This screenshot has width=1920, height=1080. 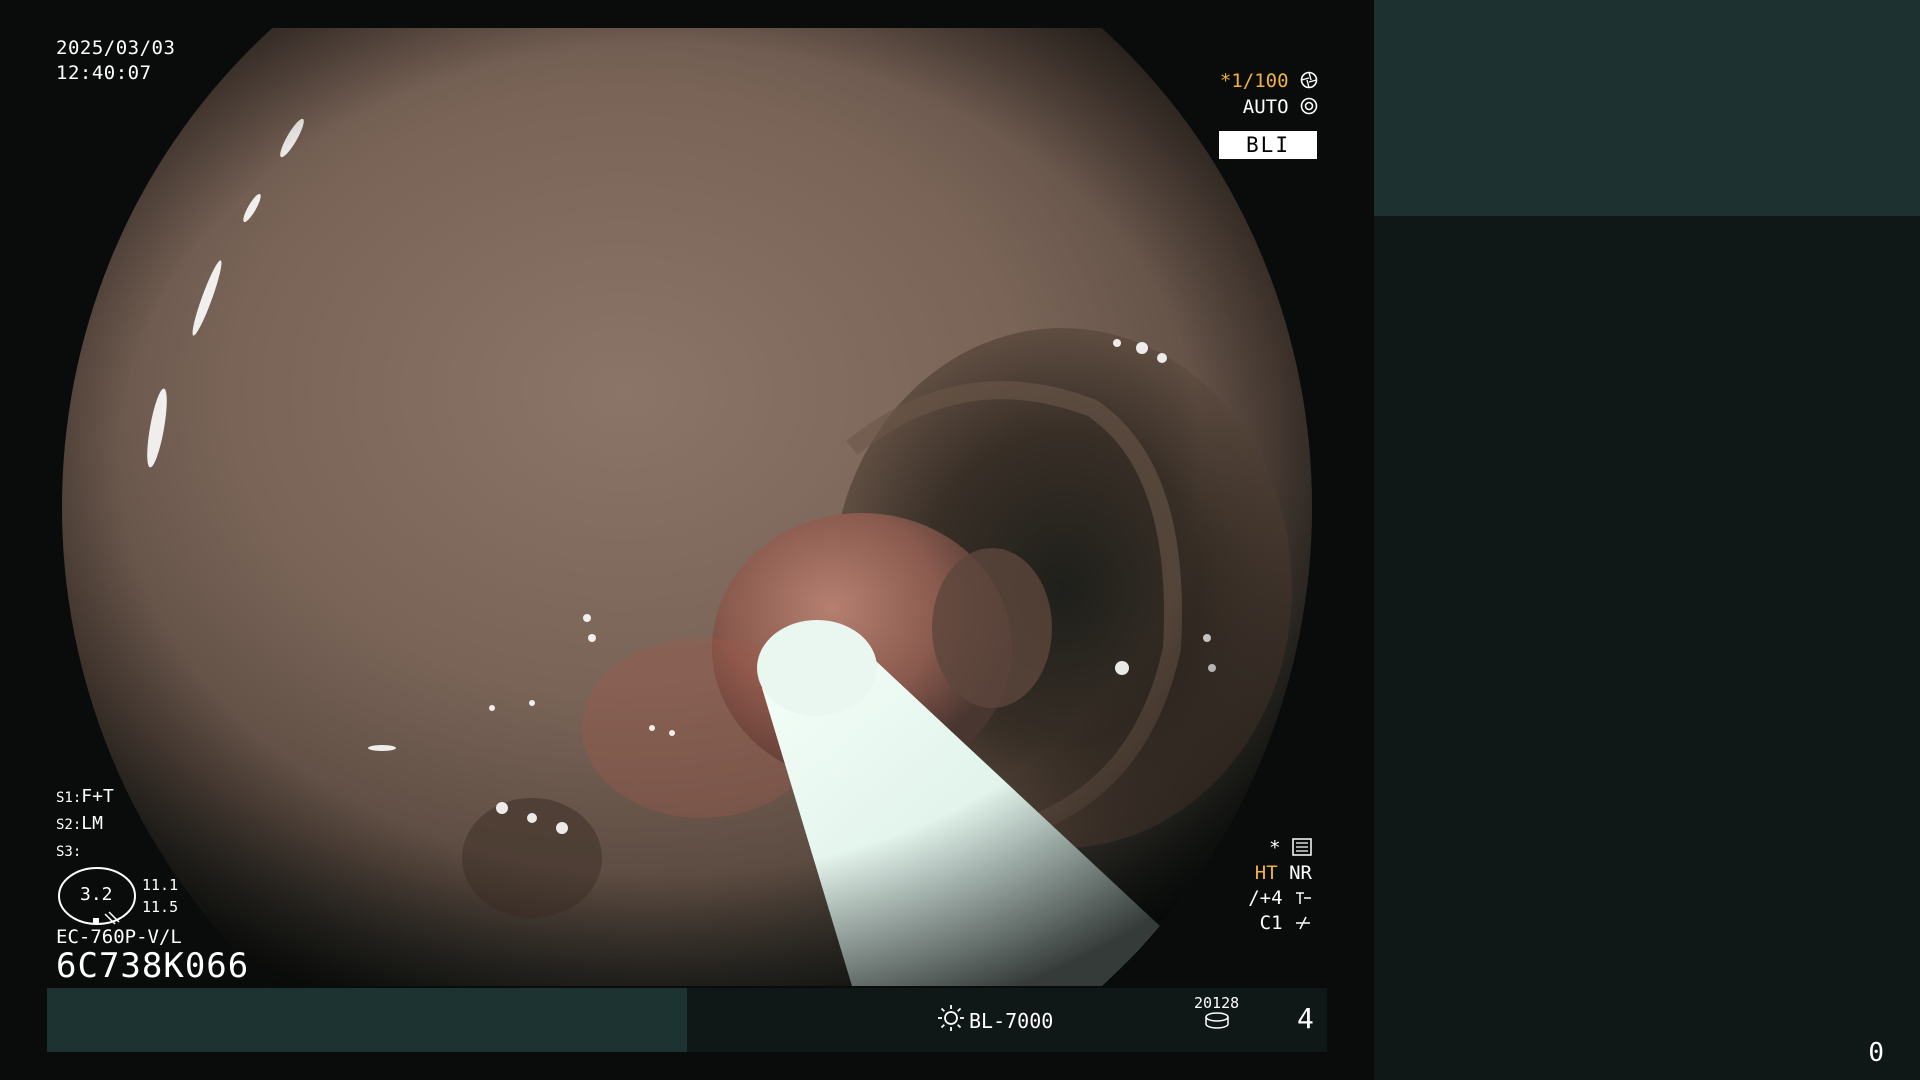 I want to click on switch-2-key: S2:, so click(x=69, y=825).